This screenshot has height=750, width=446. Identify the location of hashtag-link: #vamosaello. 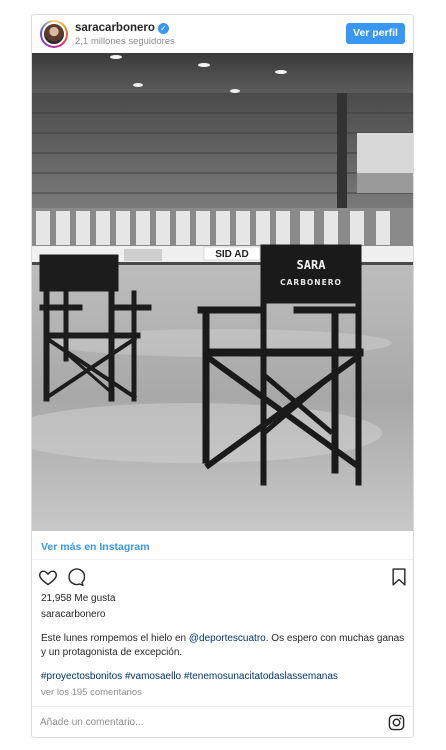
(153, 676).